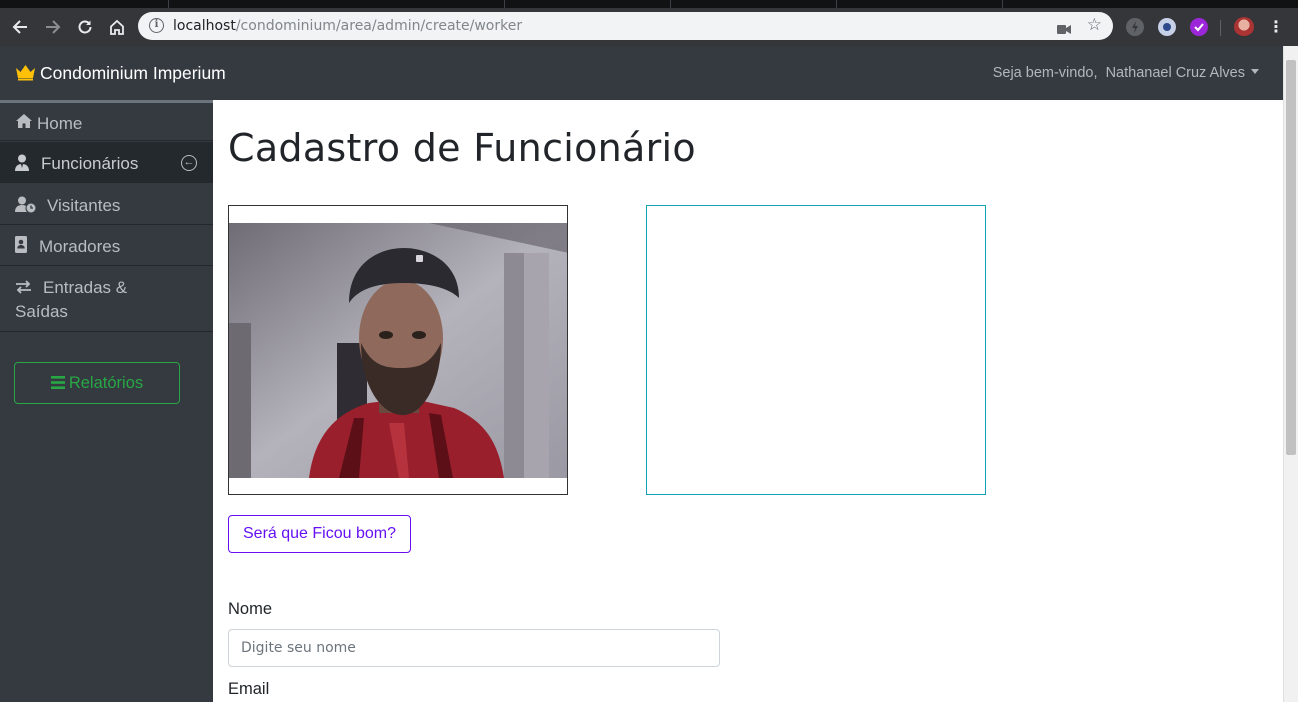 The height and width of the screenshot is (702, 1298). Describe the element at coordinates (1291, 257) in the screenshot. I see `scrollbar-thumb` at that location.